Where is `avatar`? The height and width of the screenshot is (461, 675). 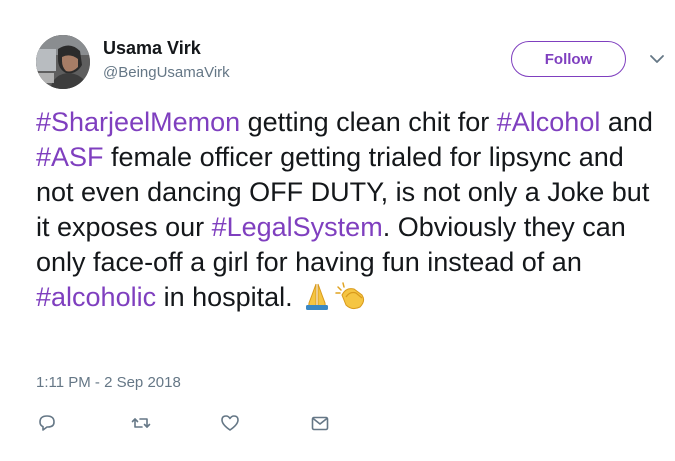
avatar is located at coordinates (63, 62).